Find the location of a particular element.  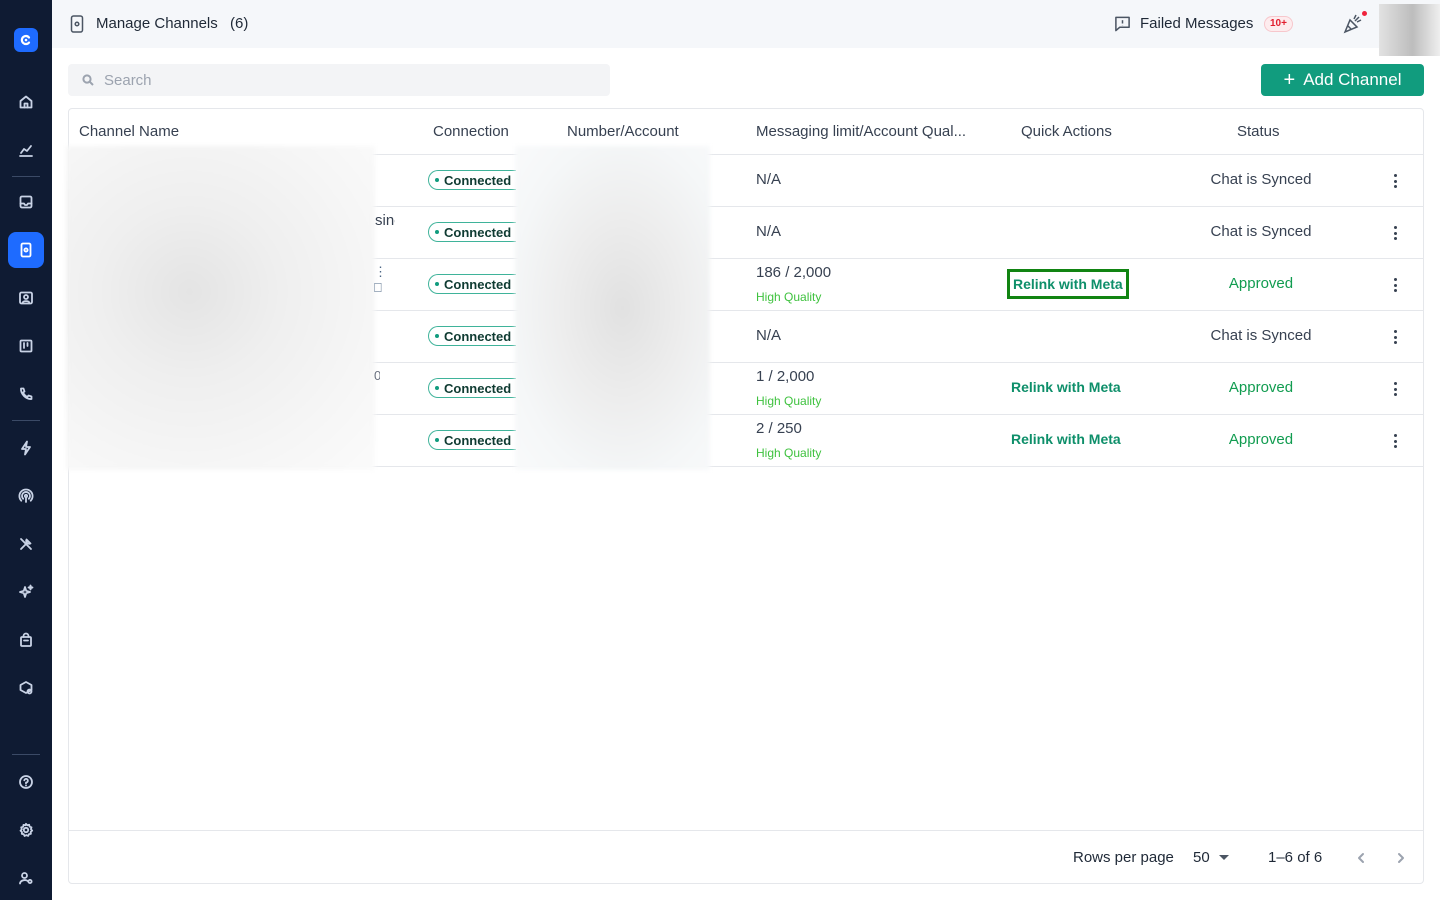

channels-icon is located at coordinates (26, 250).